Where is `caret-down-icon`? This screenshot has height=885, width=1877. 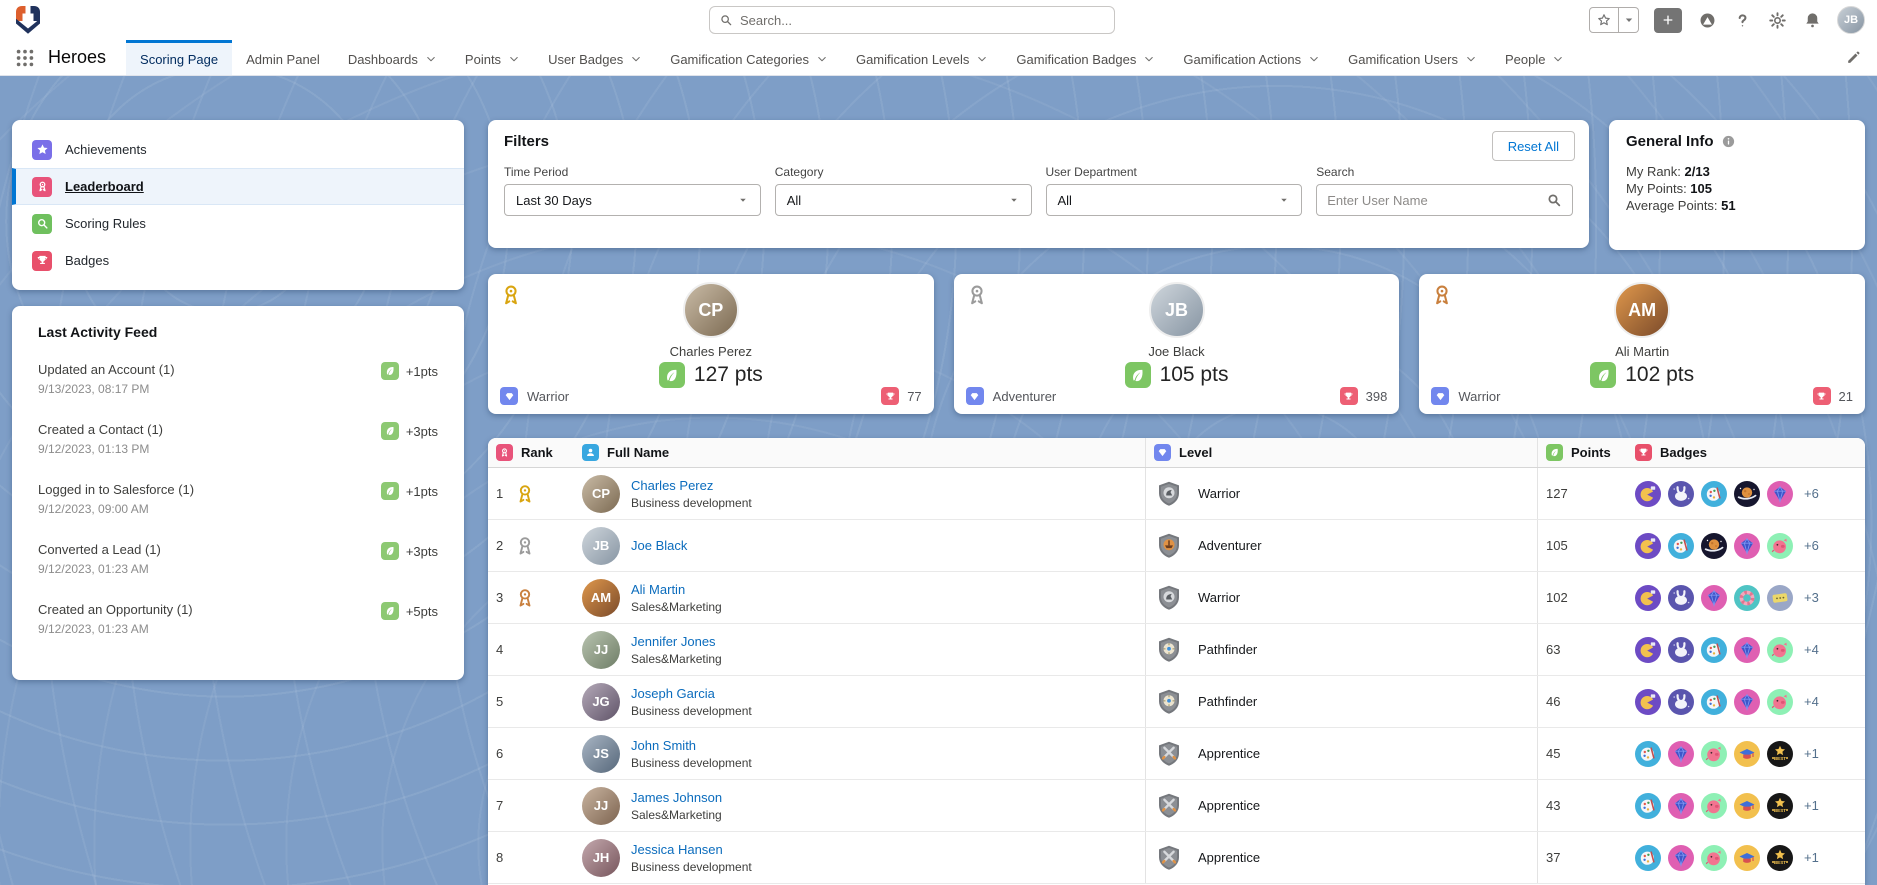 caret-down-icon is located at coordinates (743, 200).